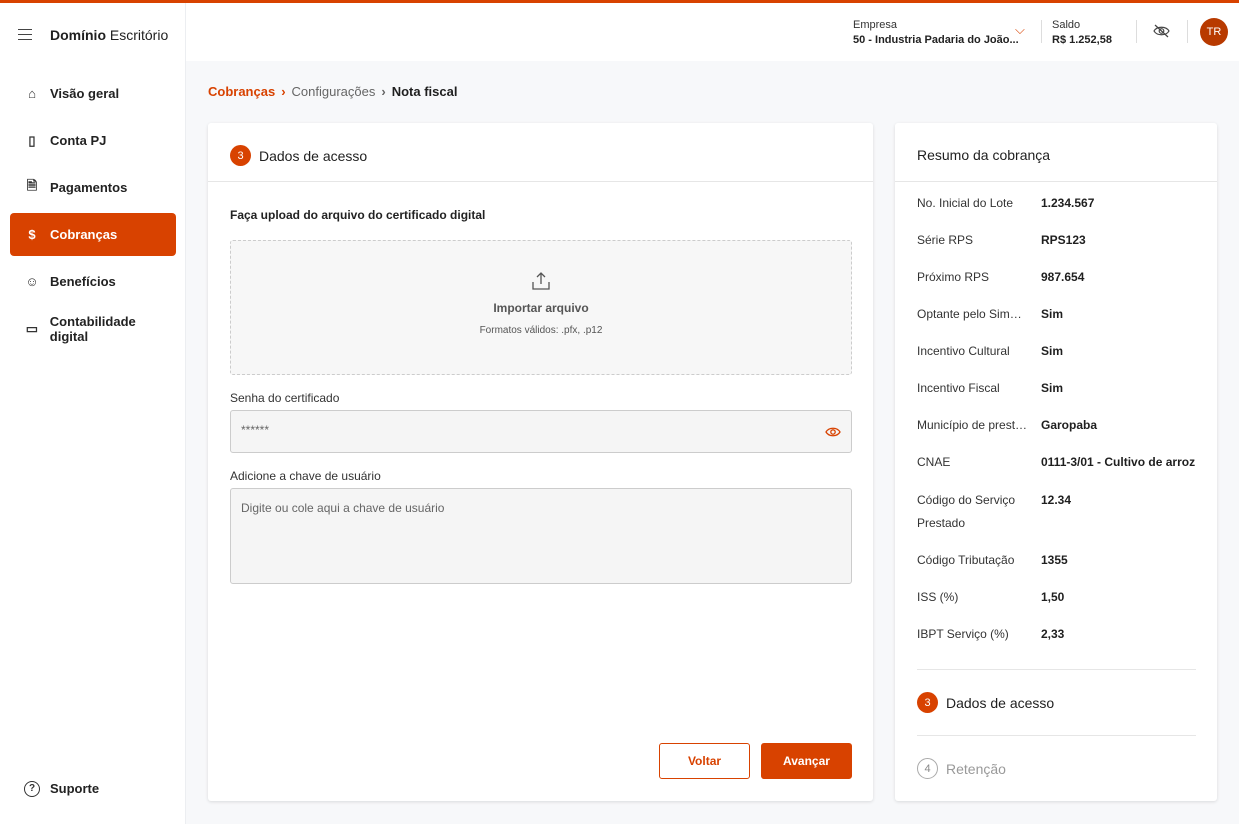  I want to click on summary-row: Código Tributação 1355, so click(992, 560).